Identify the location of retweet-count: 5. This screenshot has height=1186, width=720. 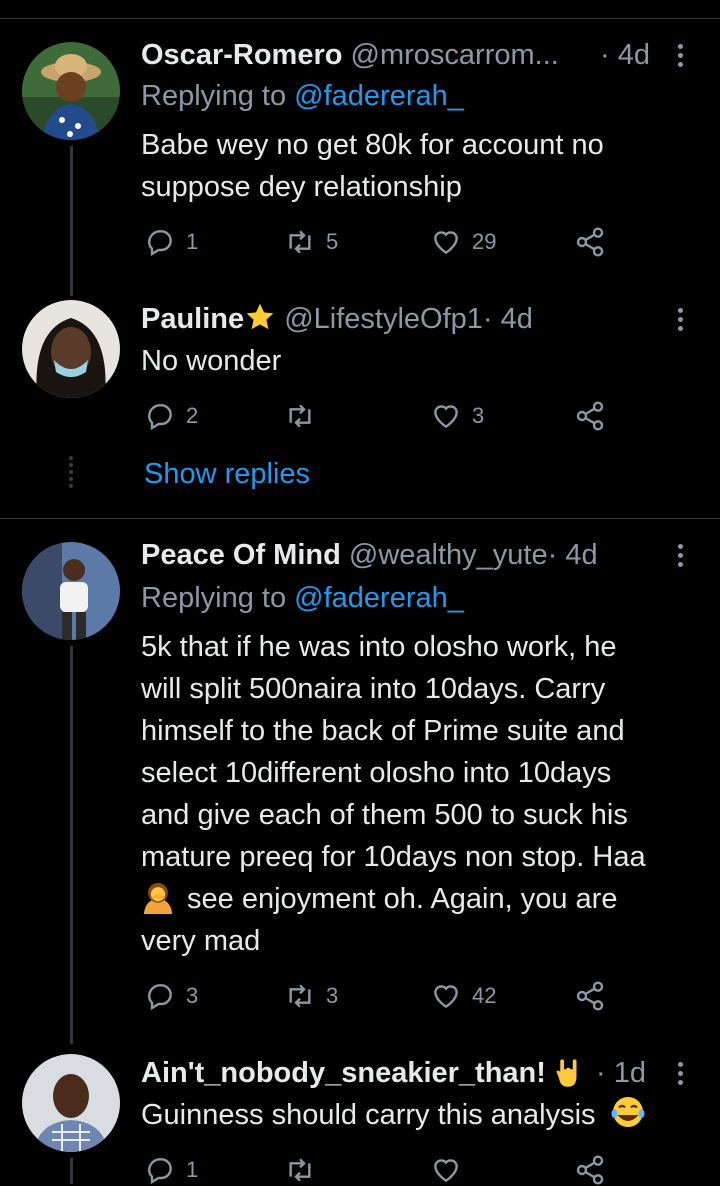
(332, 241).